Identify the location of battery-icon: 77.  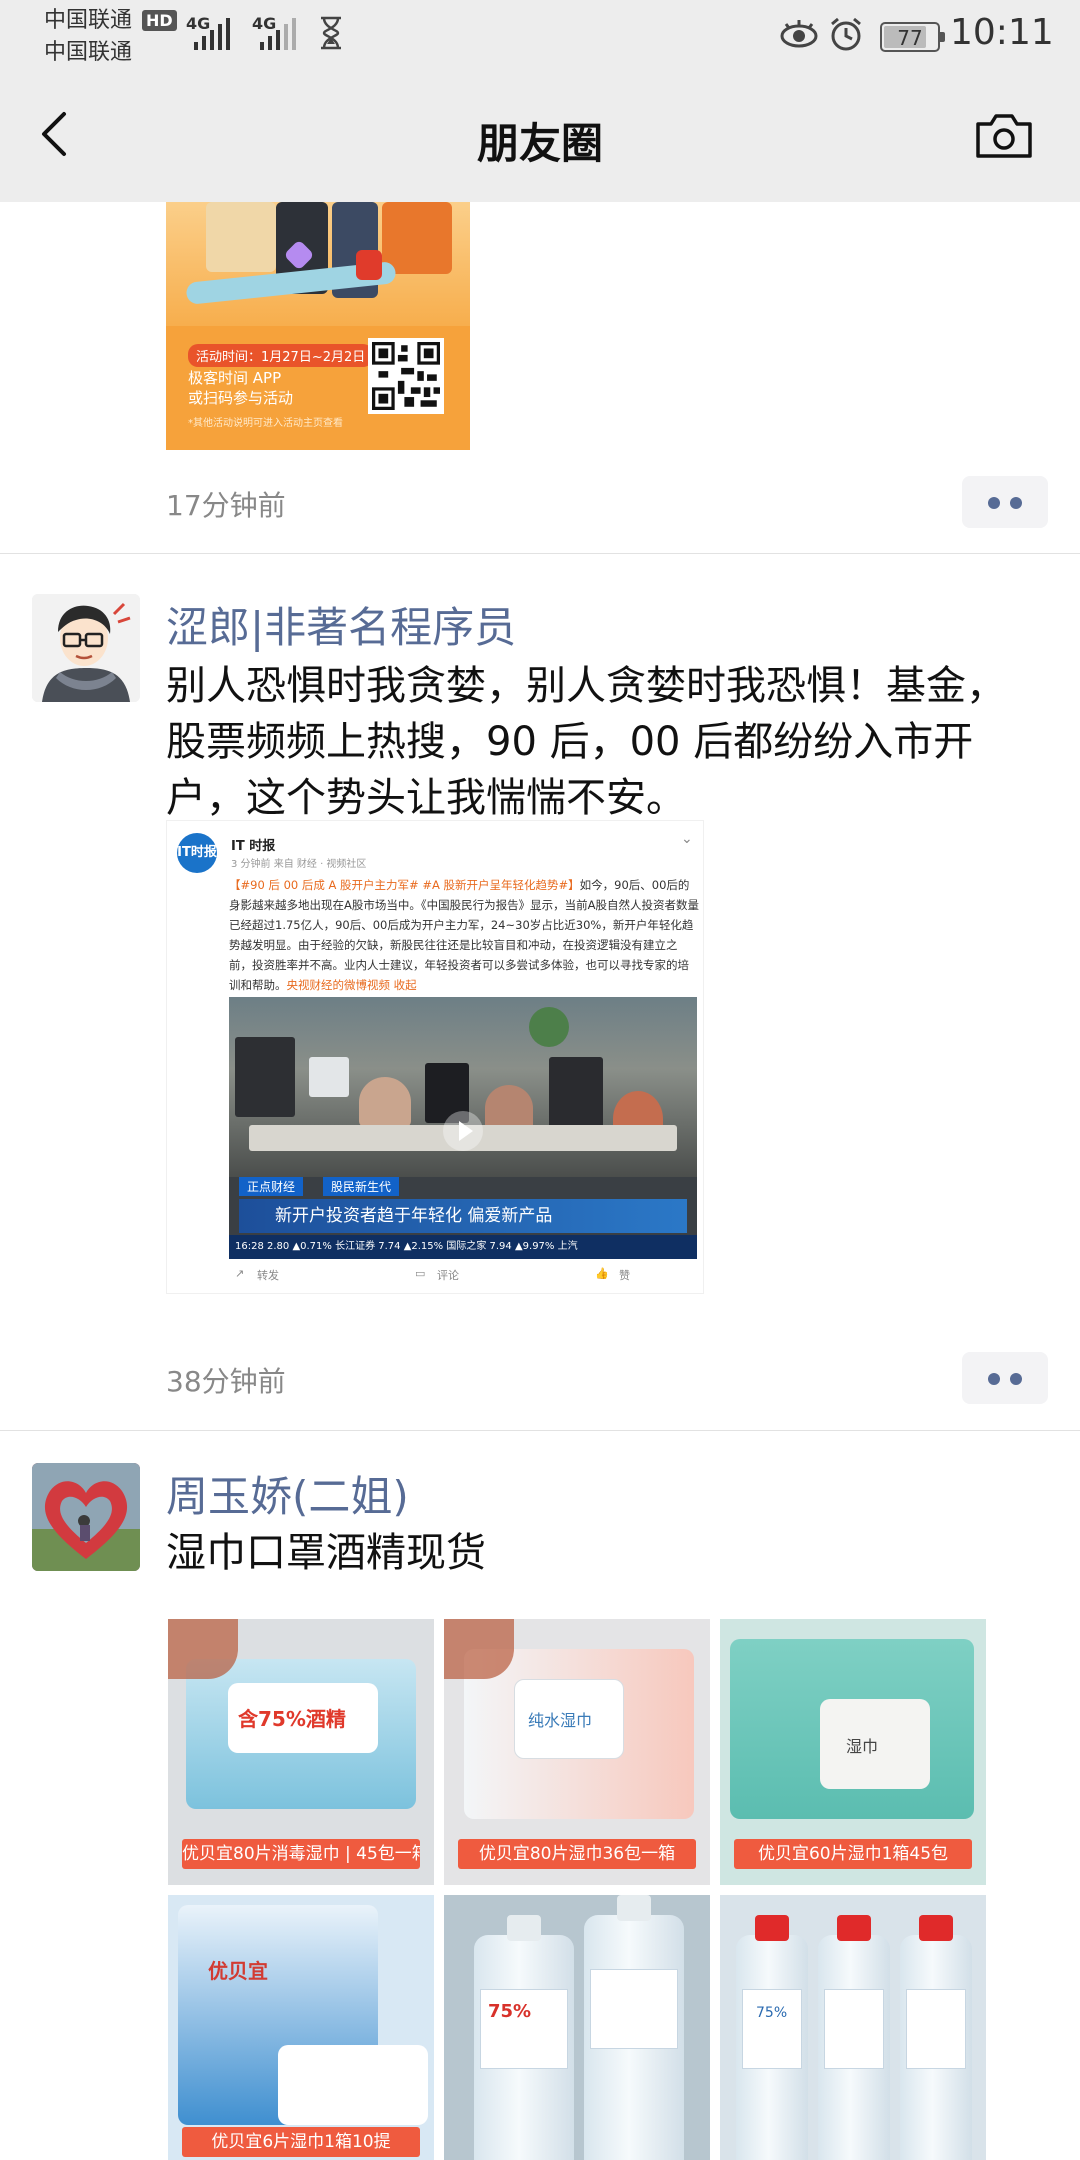
(912, 37).